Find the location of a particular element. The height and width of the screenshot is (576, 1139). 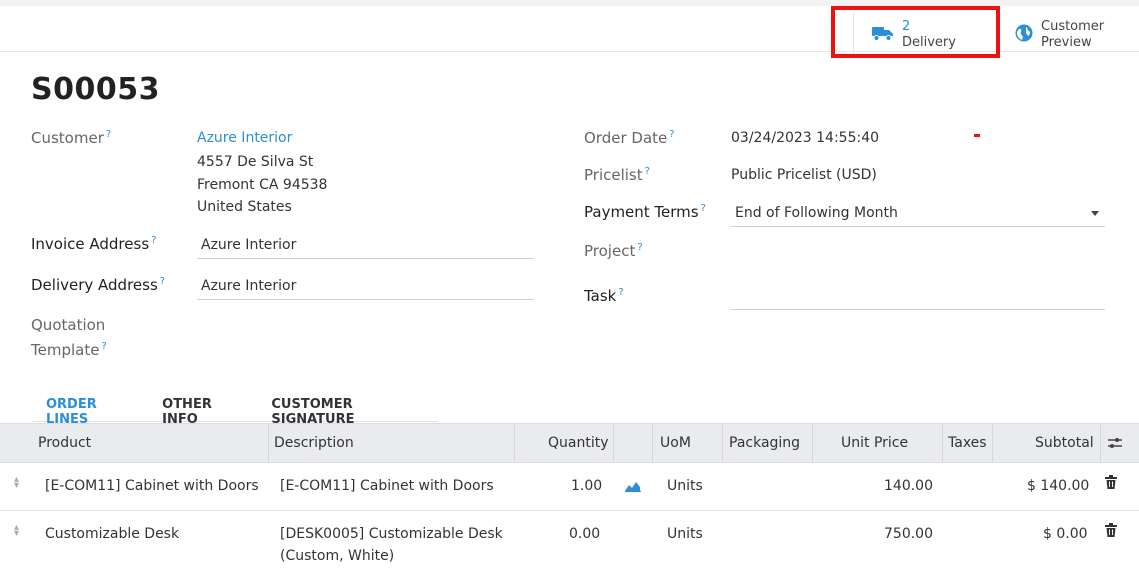

task-field is located at coordinates (918, 297).